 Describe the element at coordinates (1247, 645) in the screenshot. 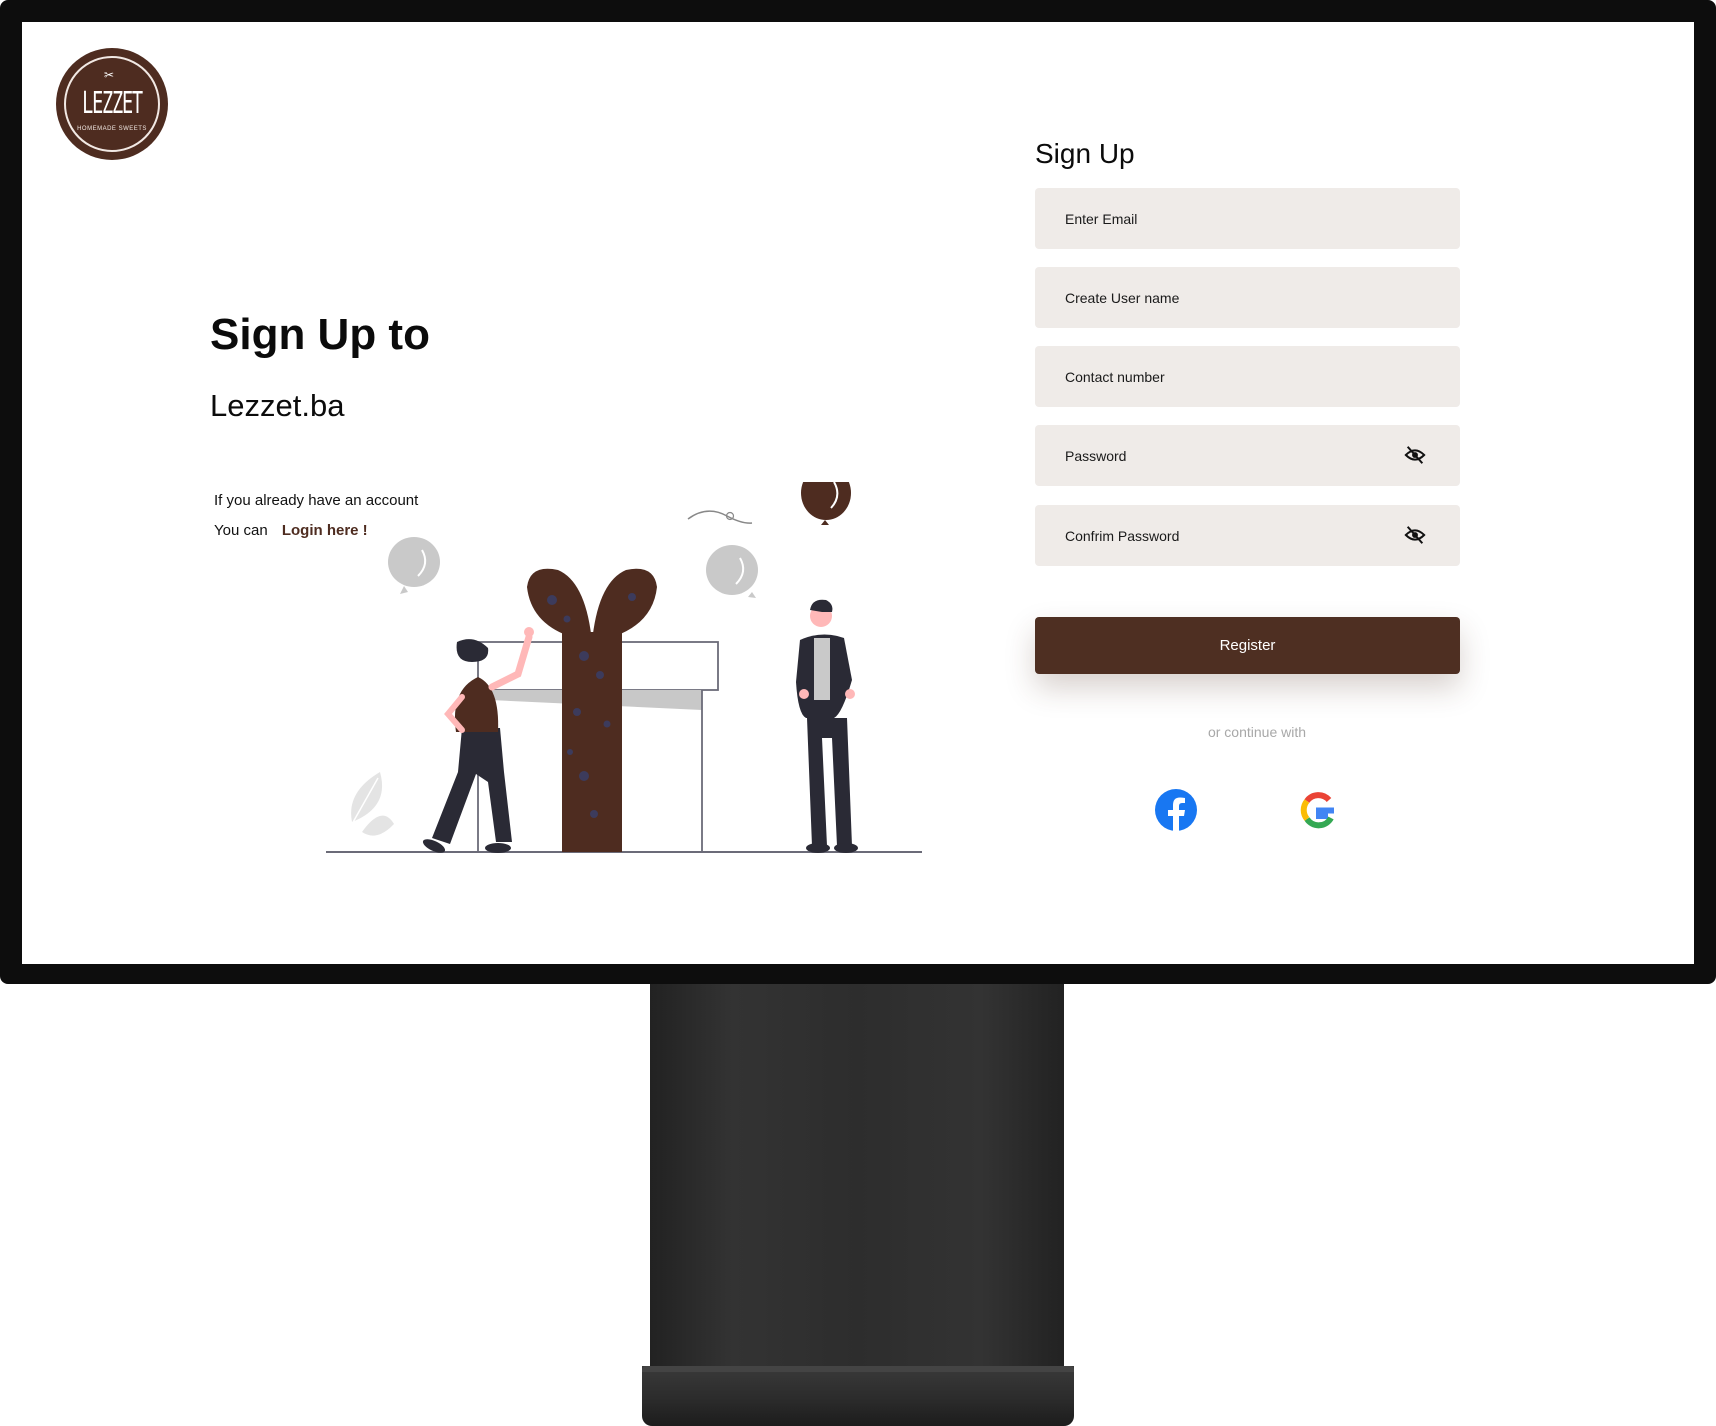

I see `register-button: Register` at that location.